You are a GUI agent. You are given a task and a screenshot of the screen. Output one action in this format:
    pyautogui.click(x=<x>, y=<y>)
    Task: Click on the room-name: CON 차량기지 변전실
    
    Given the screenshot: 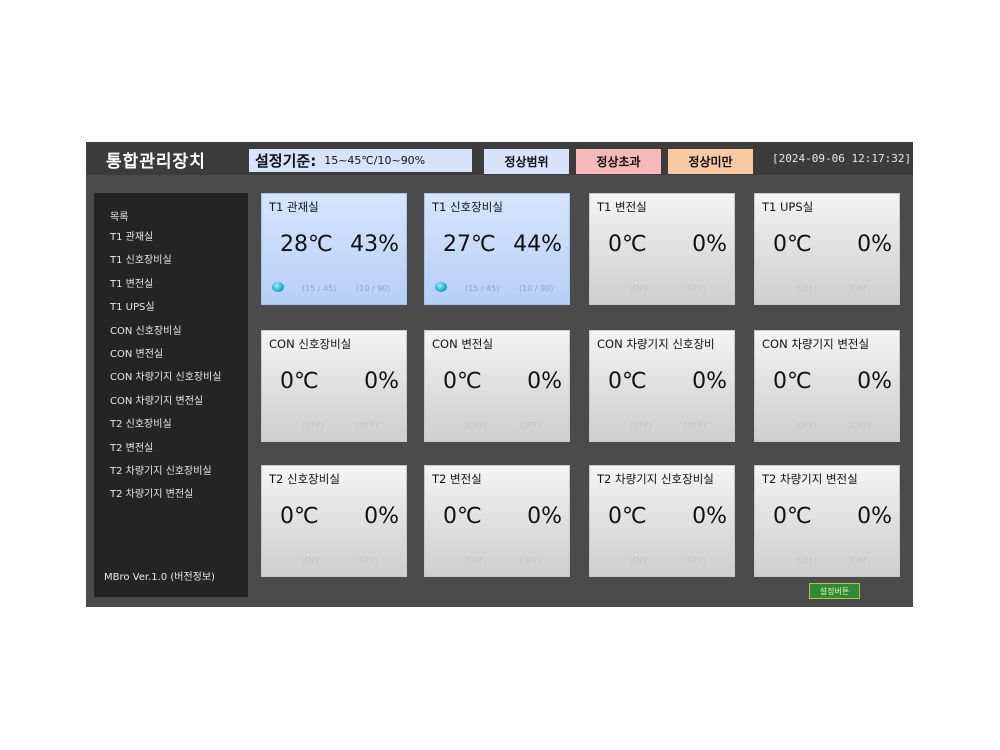 What is the action you would take?
    pyautogui.click(x=816, y=344)
    